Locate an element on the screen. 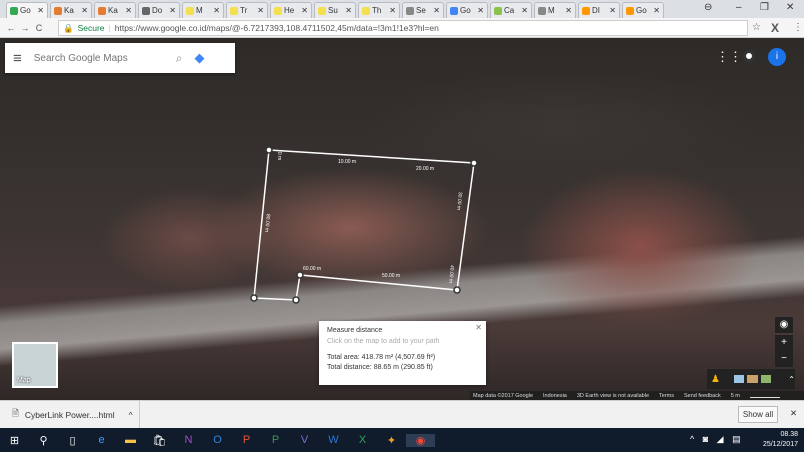 The height and width of the screenshot is (452, 804). browser-tab: DI ✕ is located at coordinates (599, 10).